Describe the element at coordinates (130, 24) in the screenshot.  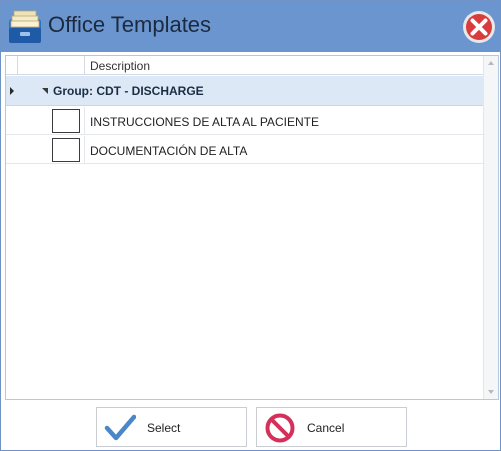
I see `window-title: Office Templates` at that location.